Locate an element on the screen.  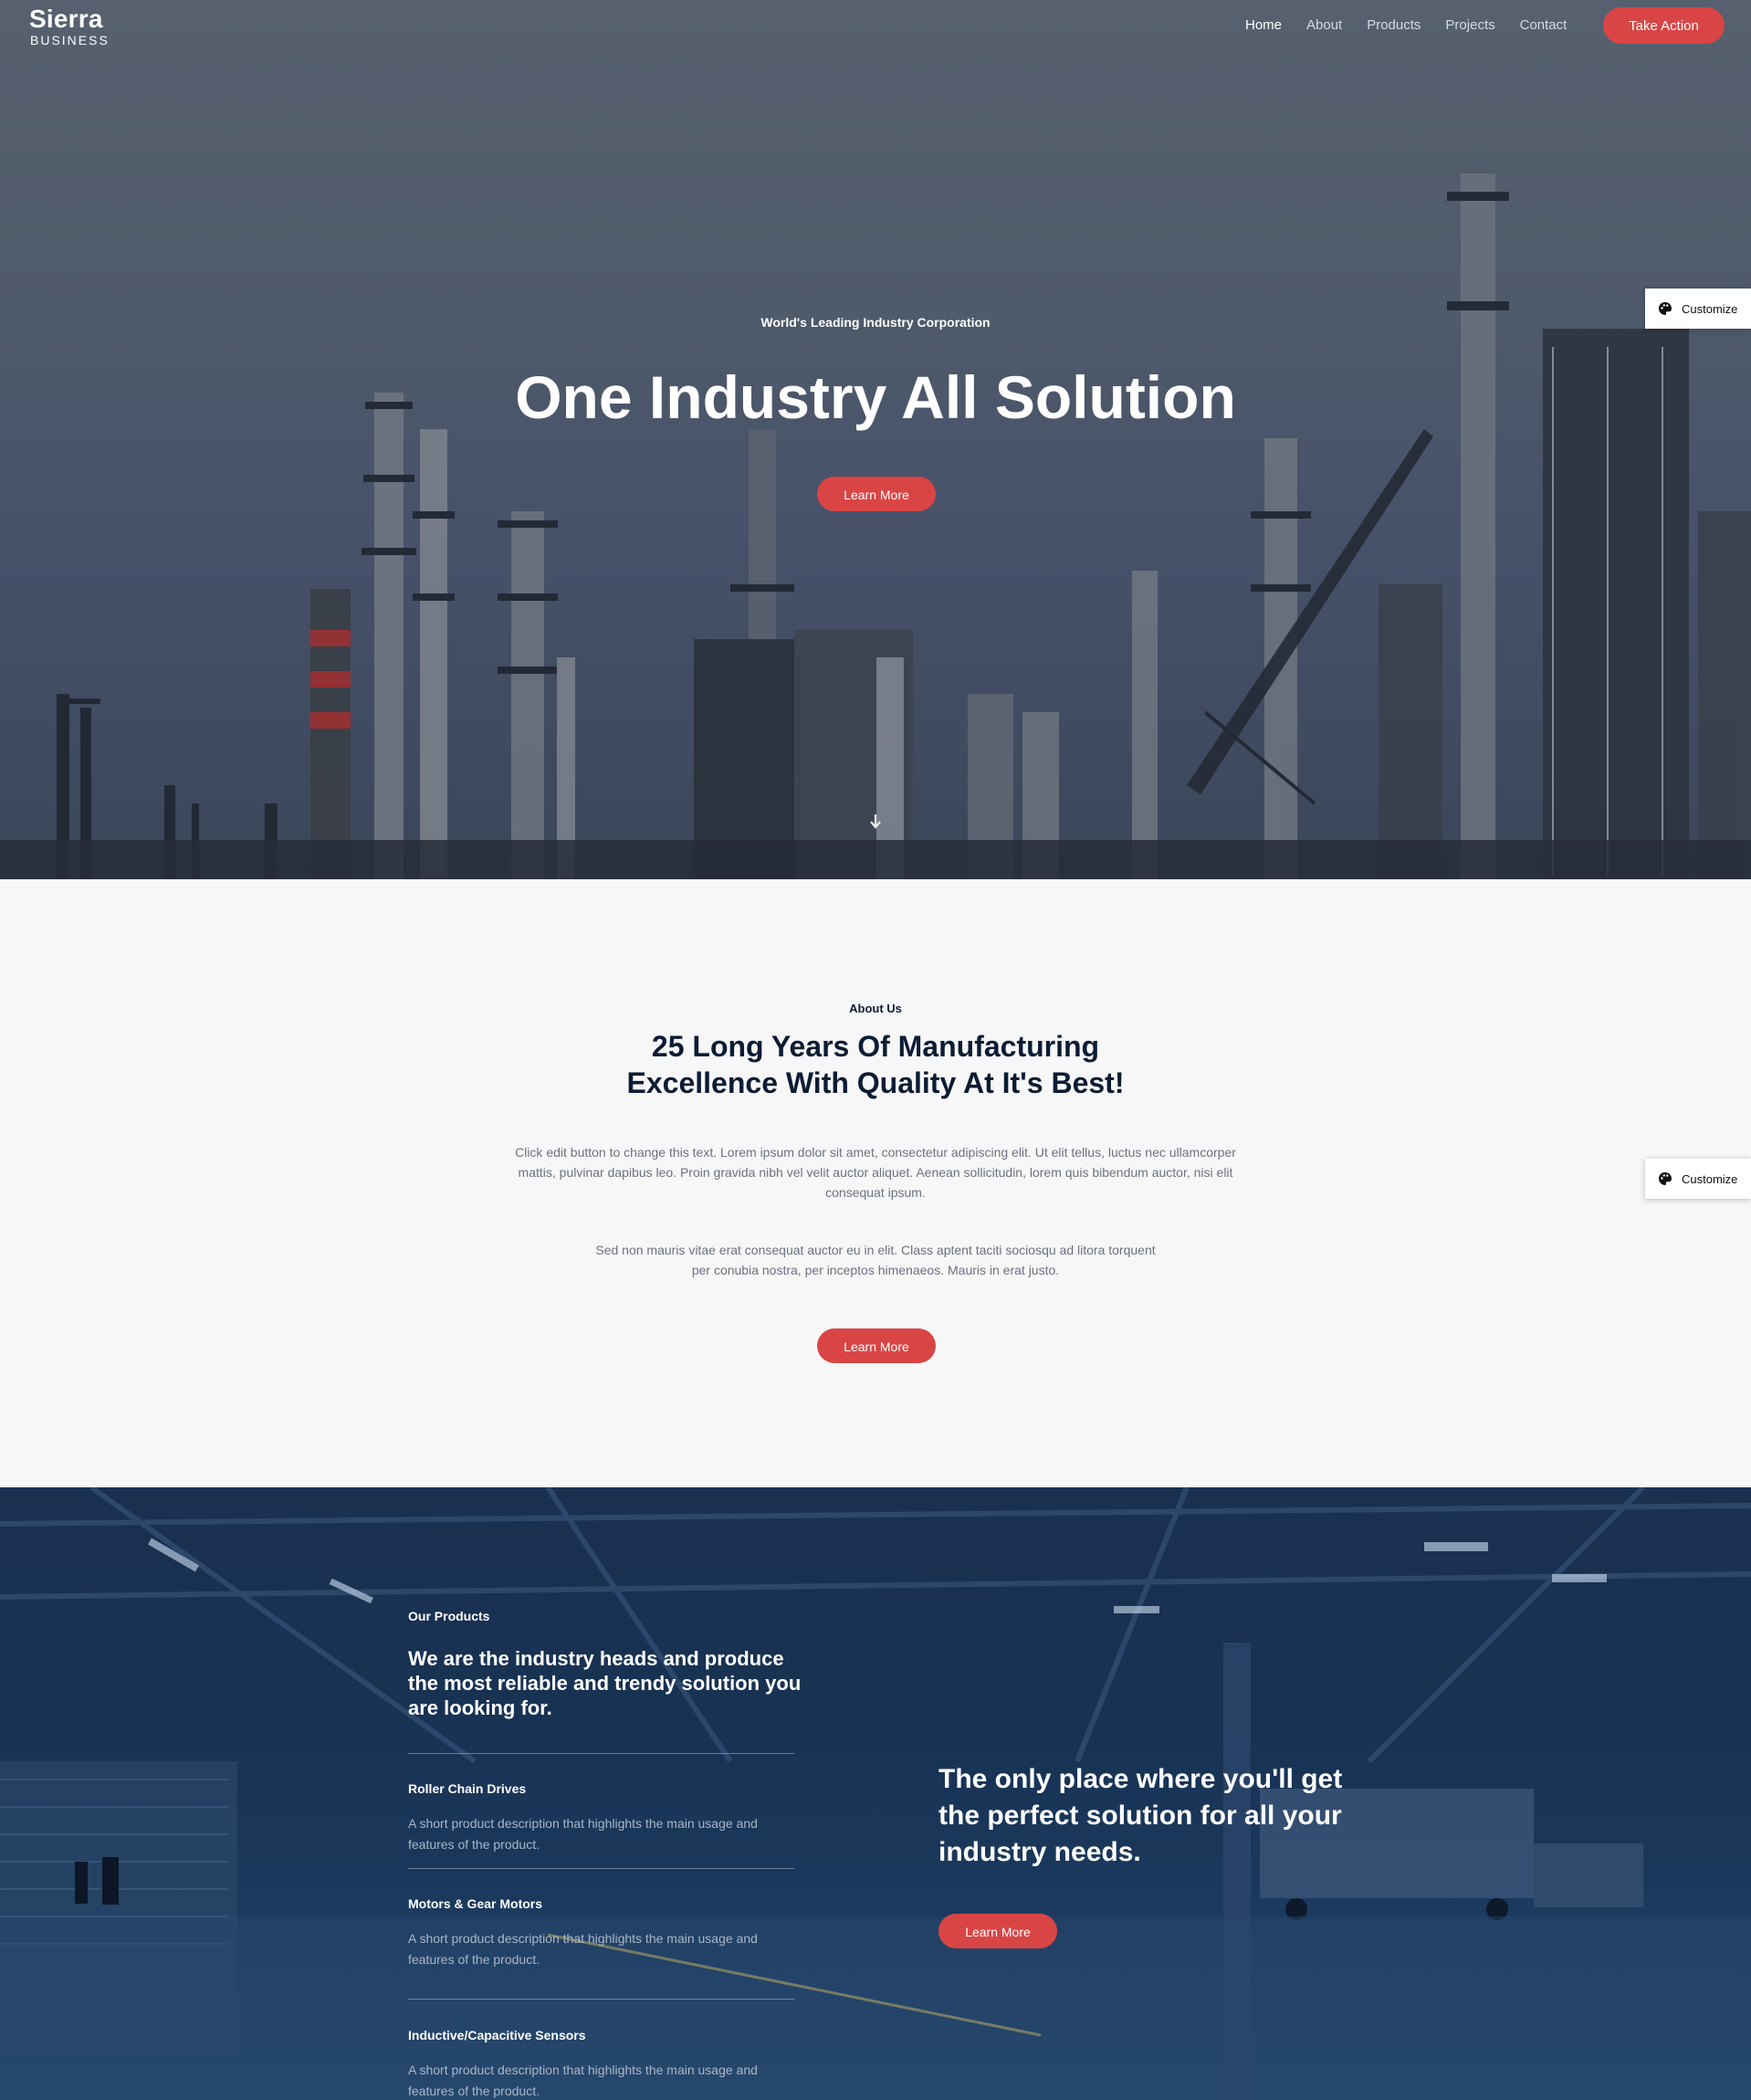
hero-eyebrow: World's Leading Industry Corporation is located at coordinates (875, 322).